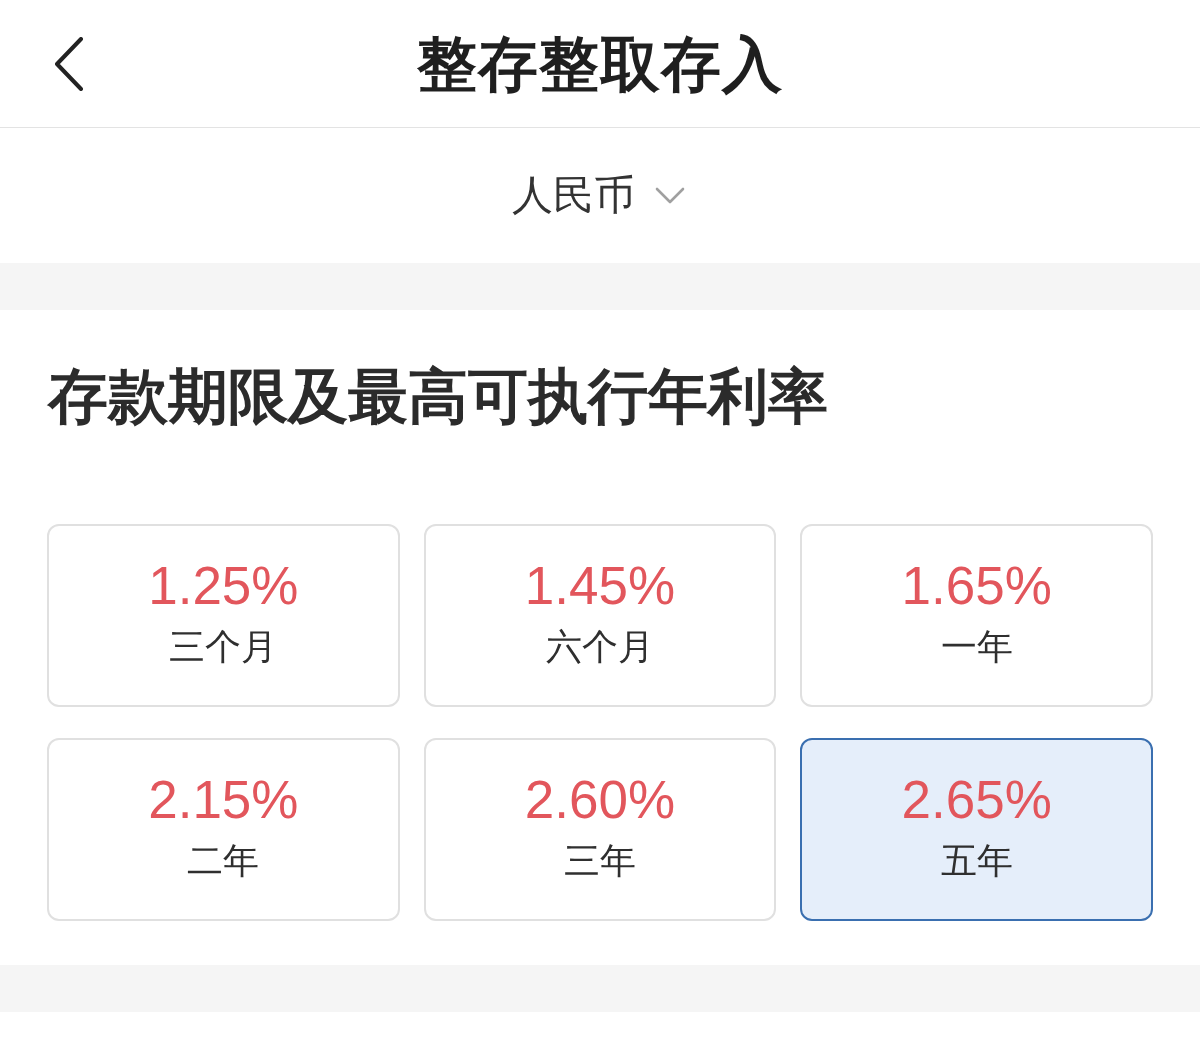  I want to click on interest-rate-text: 1.45%, so click(600, 586).